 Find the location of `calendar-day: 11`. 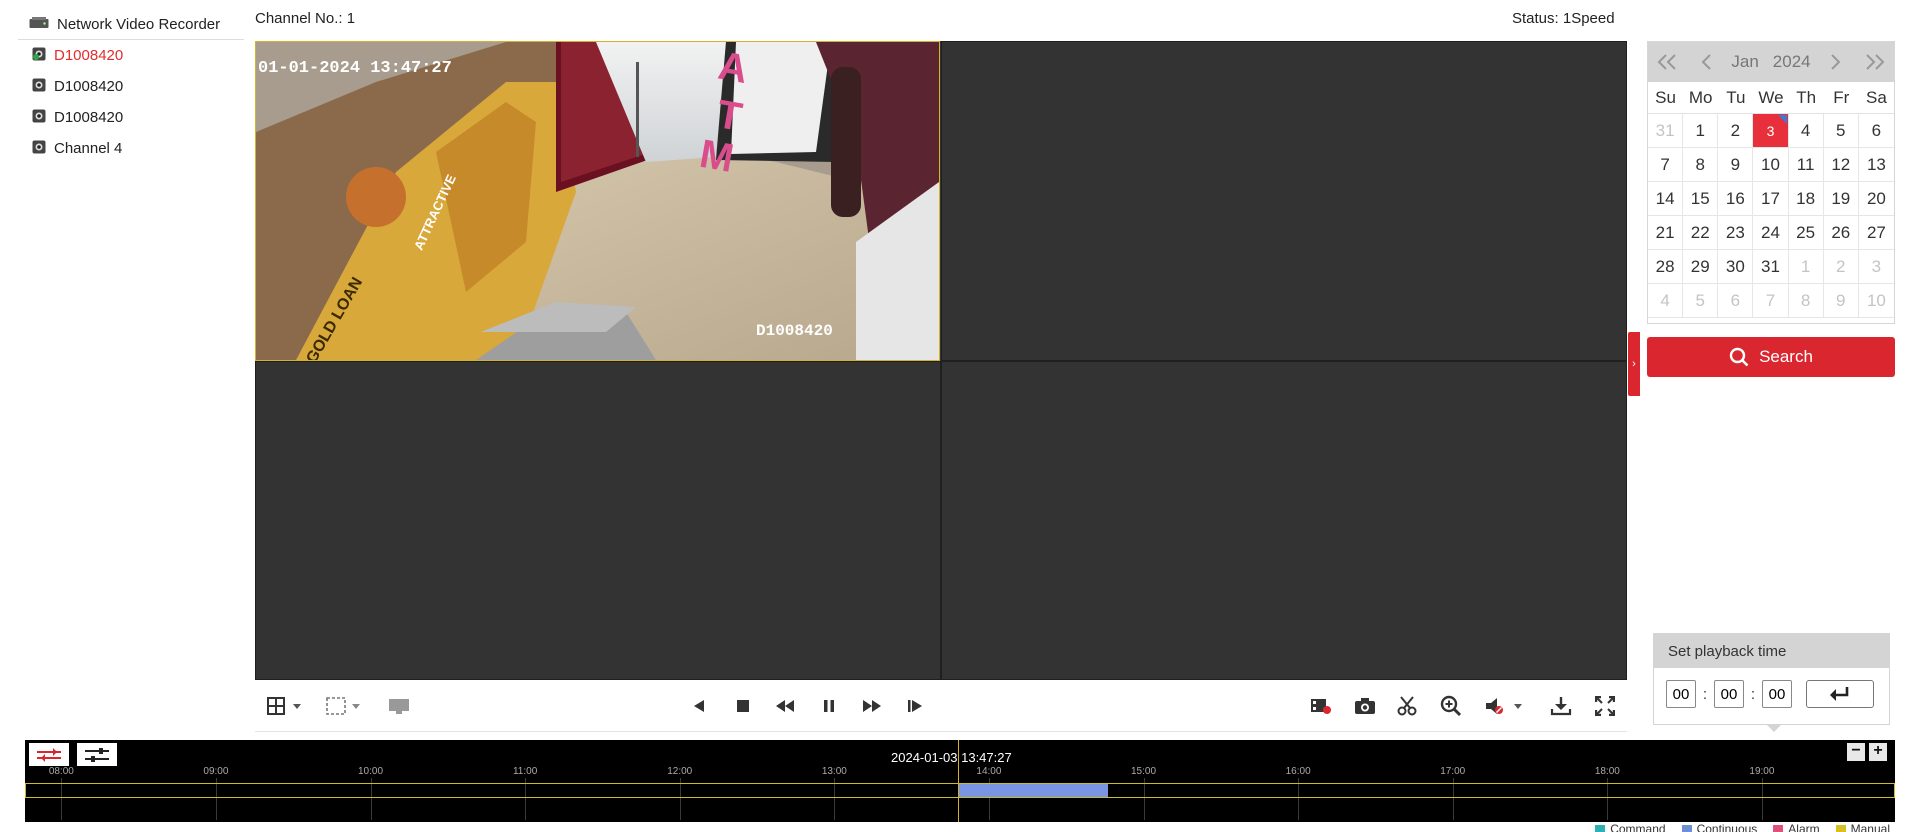

calendar-day: 11 is located at coordinates (1806, 165).